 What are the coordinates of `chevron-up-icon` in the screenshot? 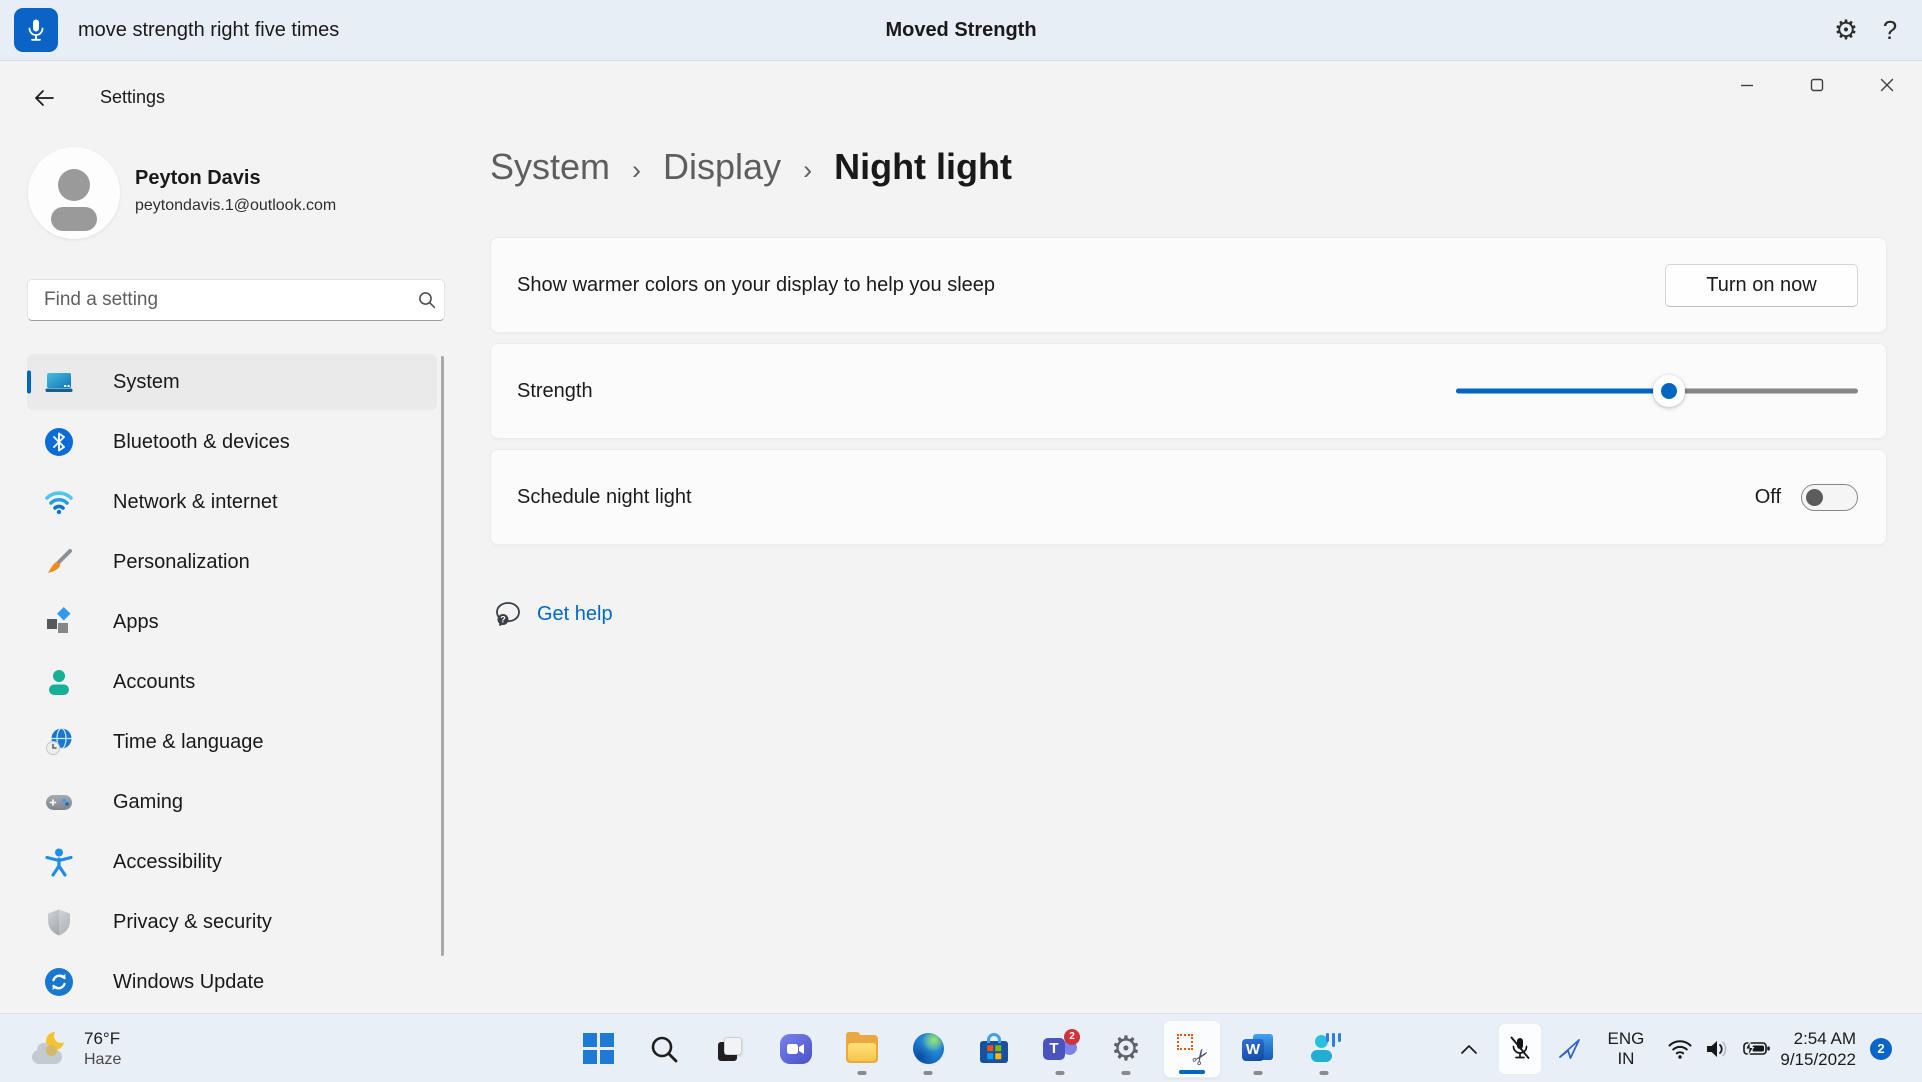 It's located at (1468, 1049).